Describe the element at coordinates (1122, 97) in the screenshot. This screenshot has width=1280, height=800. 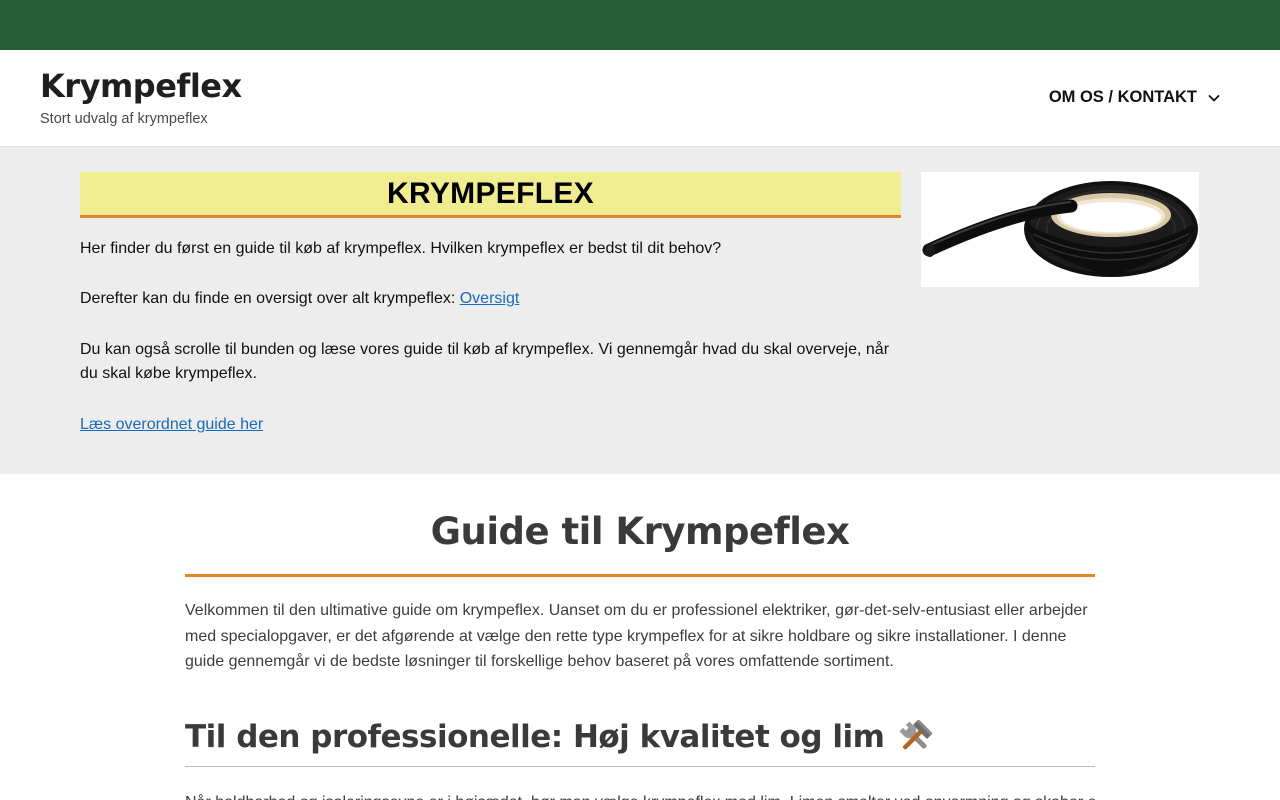
I see `nav-item-label: OM OS / KONTAKT` at that location.